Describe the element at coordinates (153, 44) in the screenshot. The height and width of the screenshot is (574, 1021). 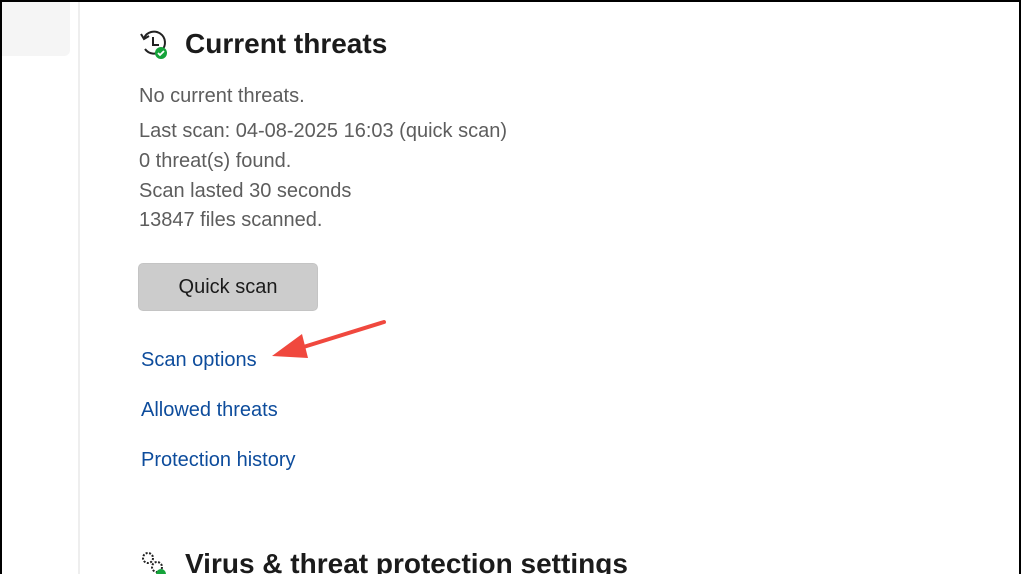
I see `history-check-icon` at that location.